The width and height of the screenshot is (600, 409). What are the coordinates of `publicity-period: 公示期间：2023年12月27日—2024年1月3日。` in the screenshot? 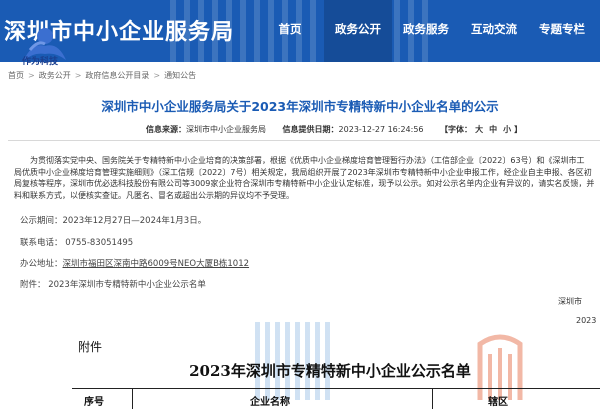 It's located at (113, 221).